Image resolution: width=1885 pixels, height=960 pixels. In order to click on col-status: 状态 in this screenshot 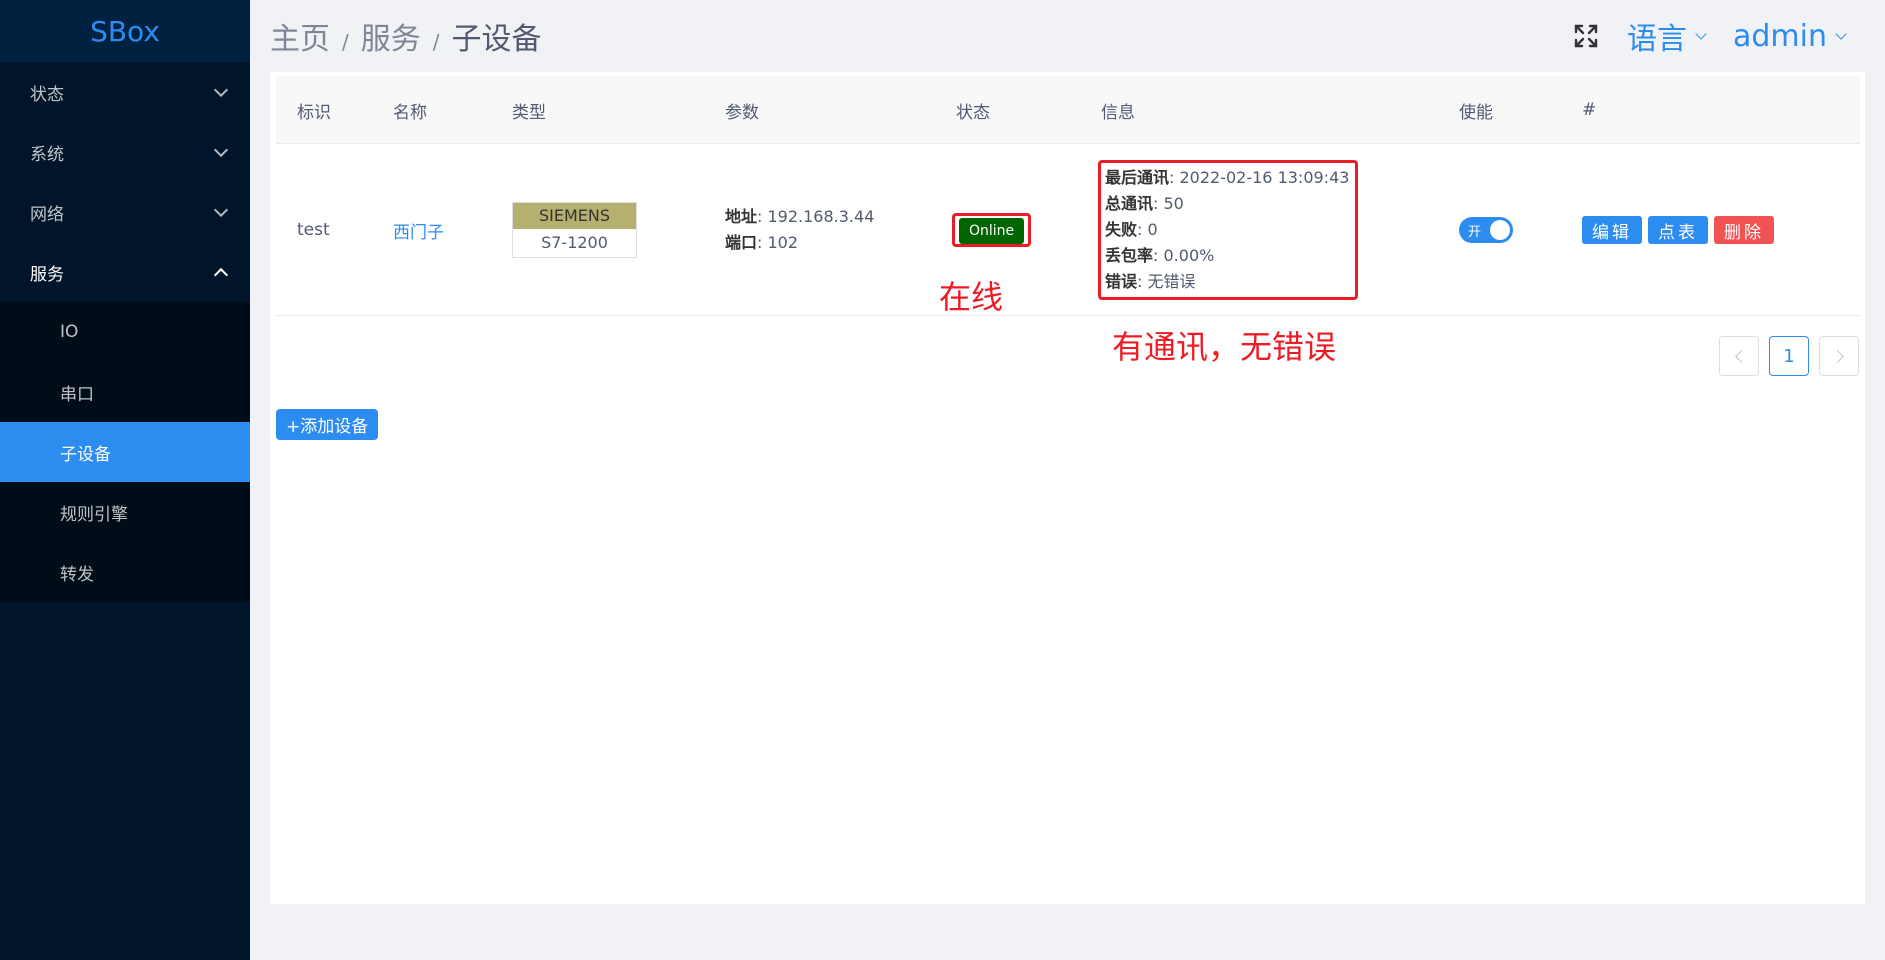, I will do `click(973, 112)`.